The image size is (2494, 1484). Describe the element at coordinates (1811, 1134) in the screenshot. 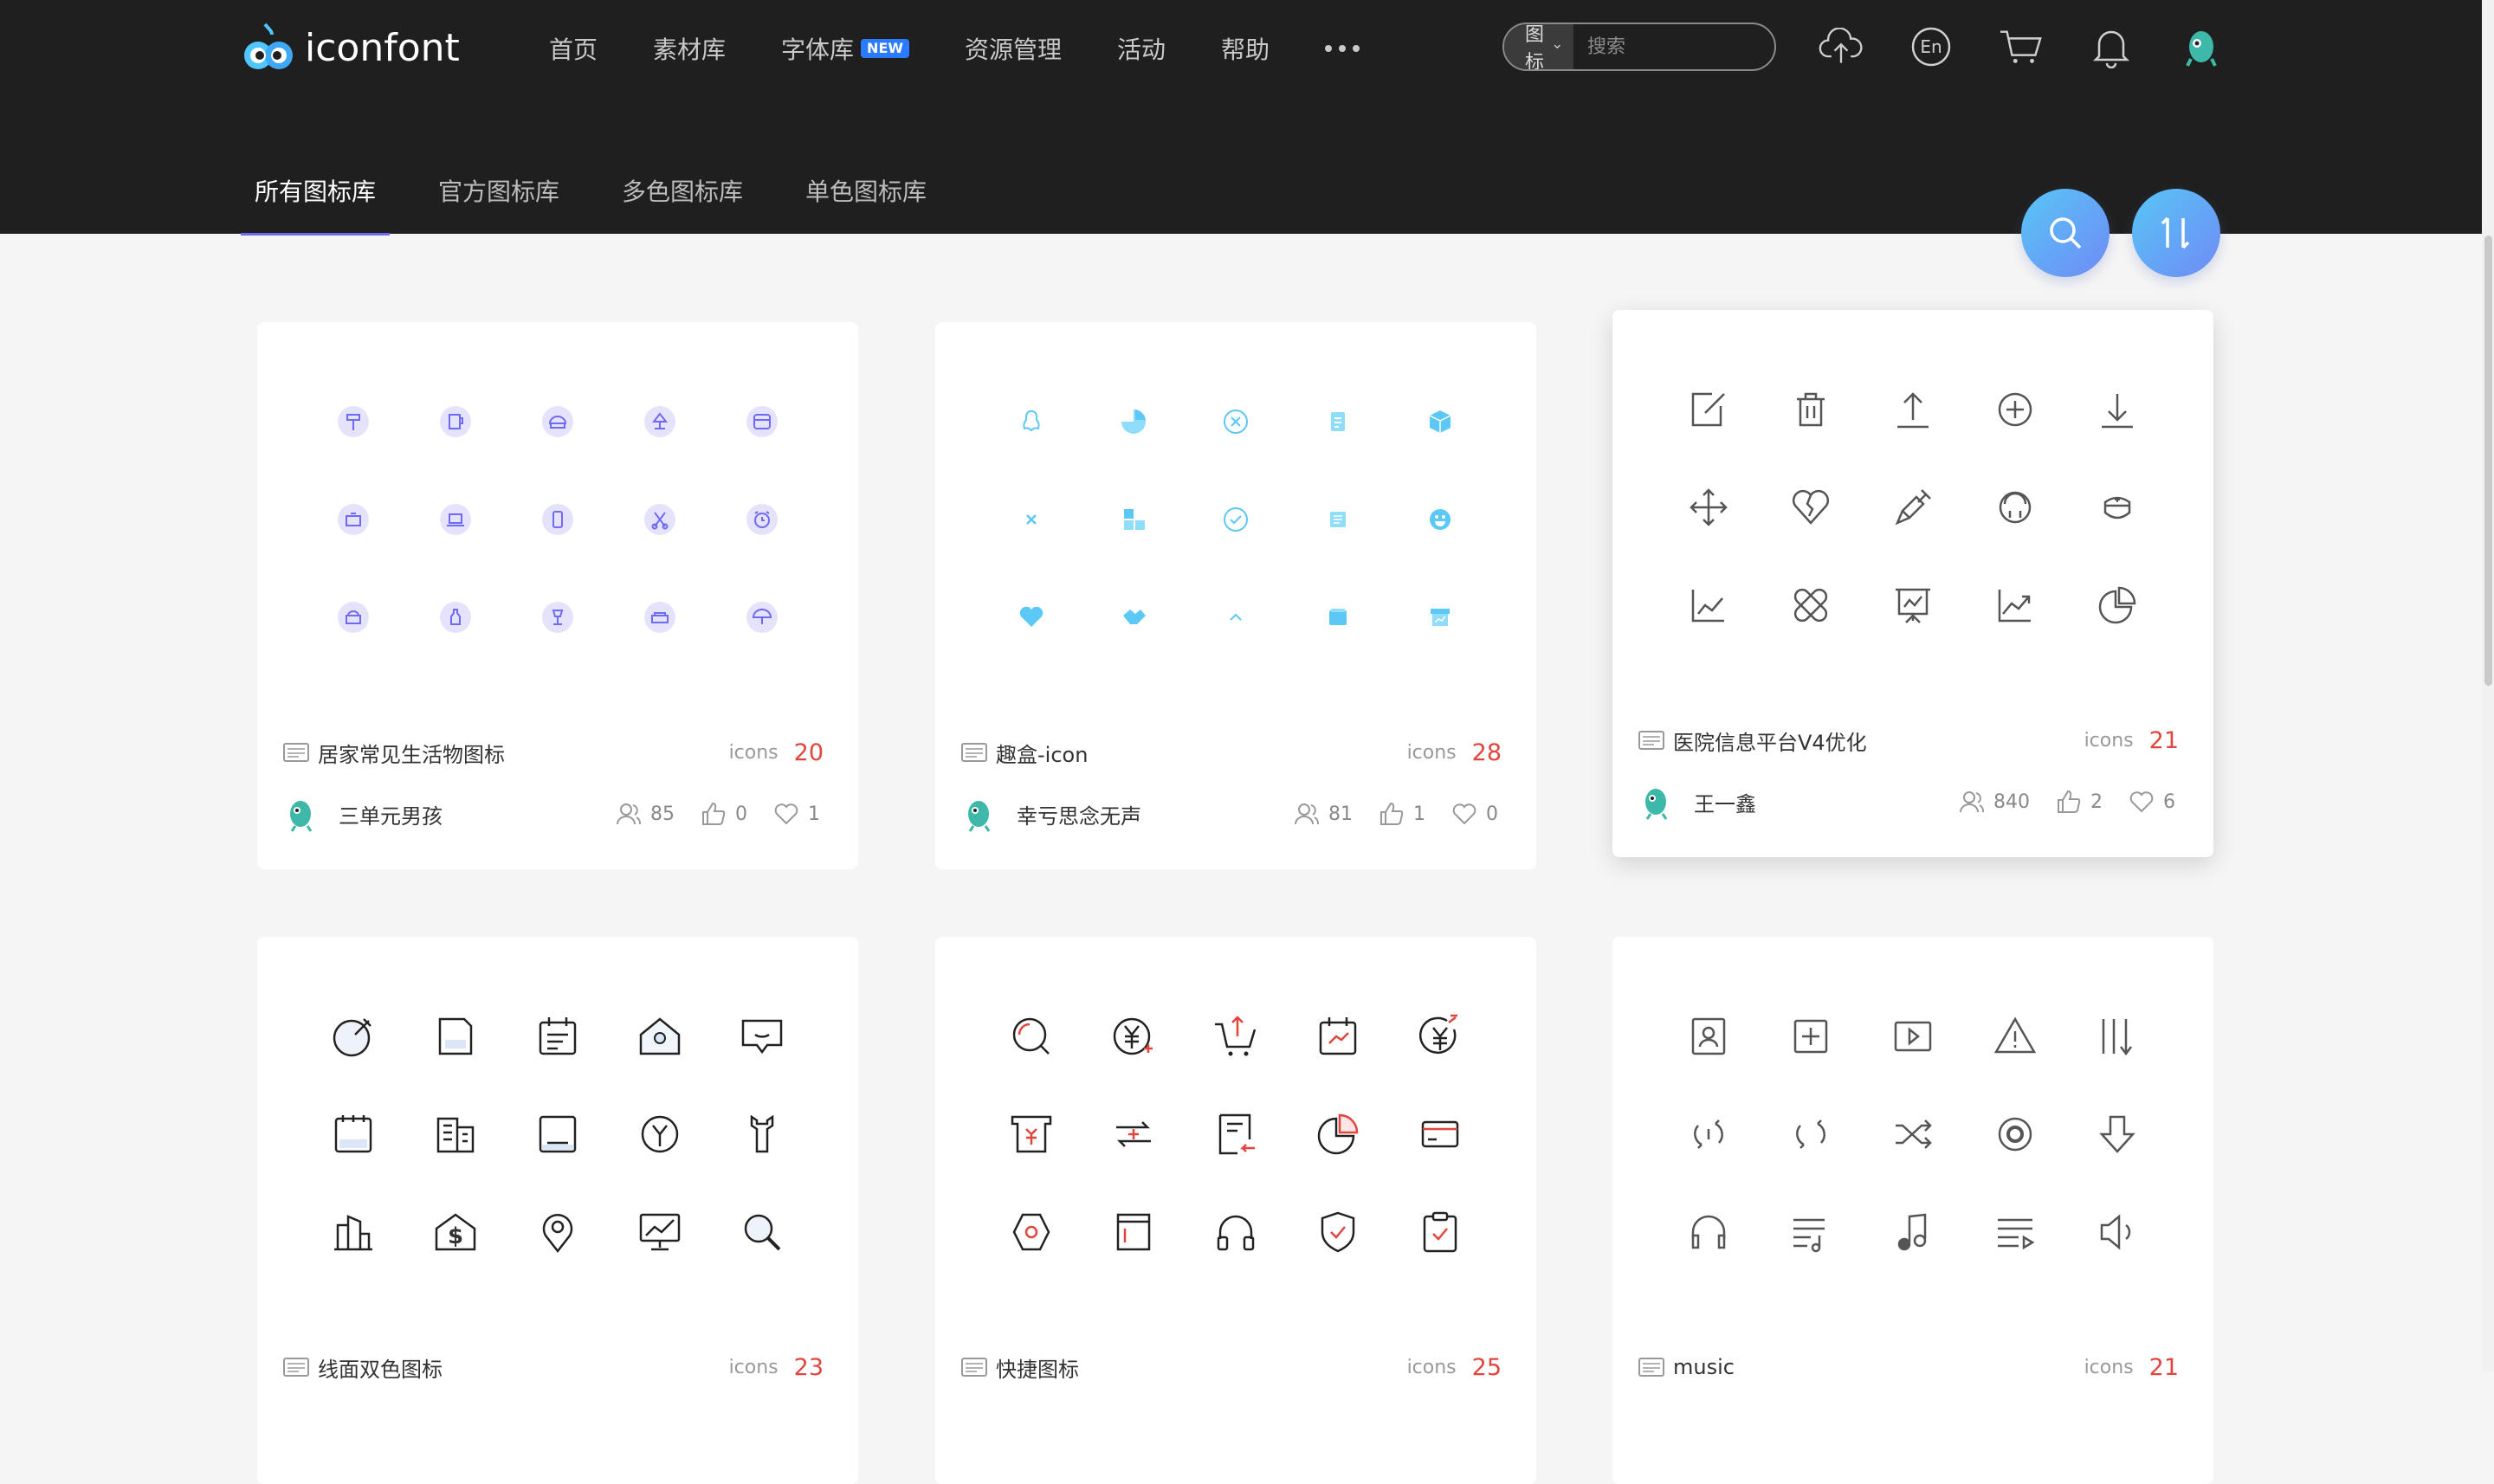

I see `repeat-icon` at that location.